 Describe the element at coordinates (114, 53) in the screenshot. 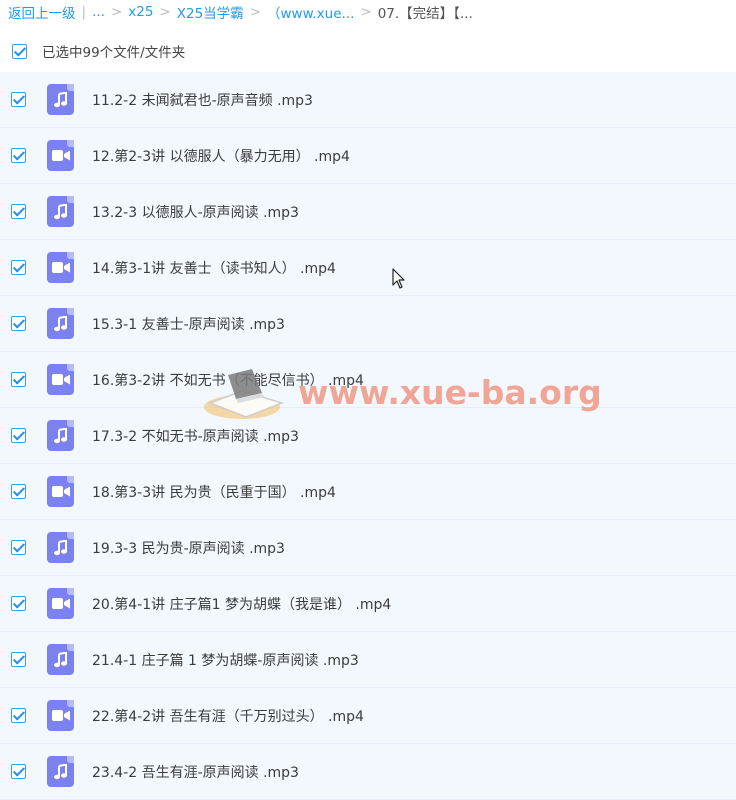

I see `selection-count-text: 已选中99个文件/文件夹` at that location.